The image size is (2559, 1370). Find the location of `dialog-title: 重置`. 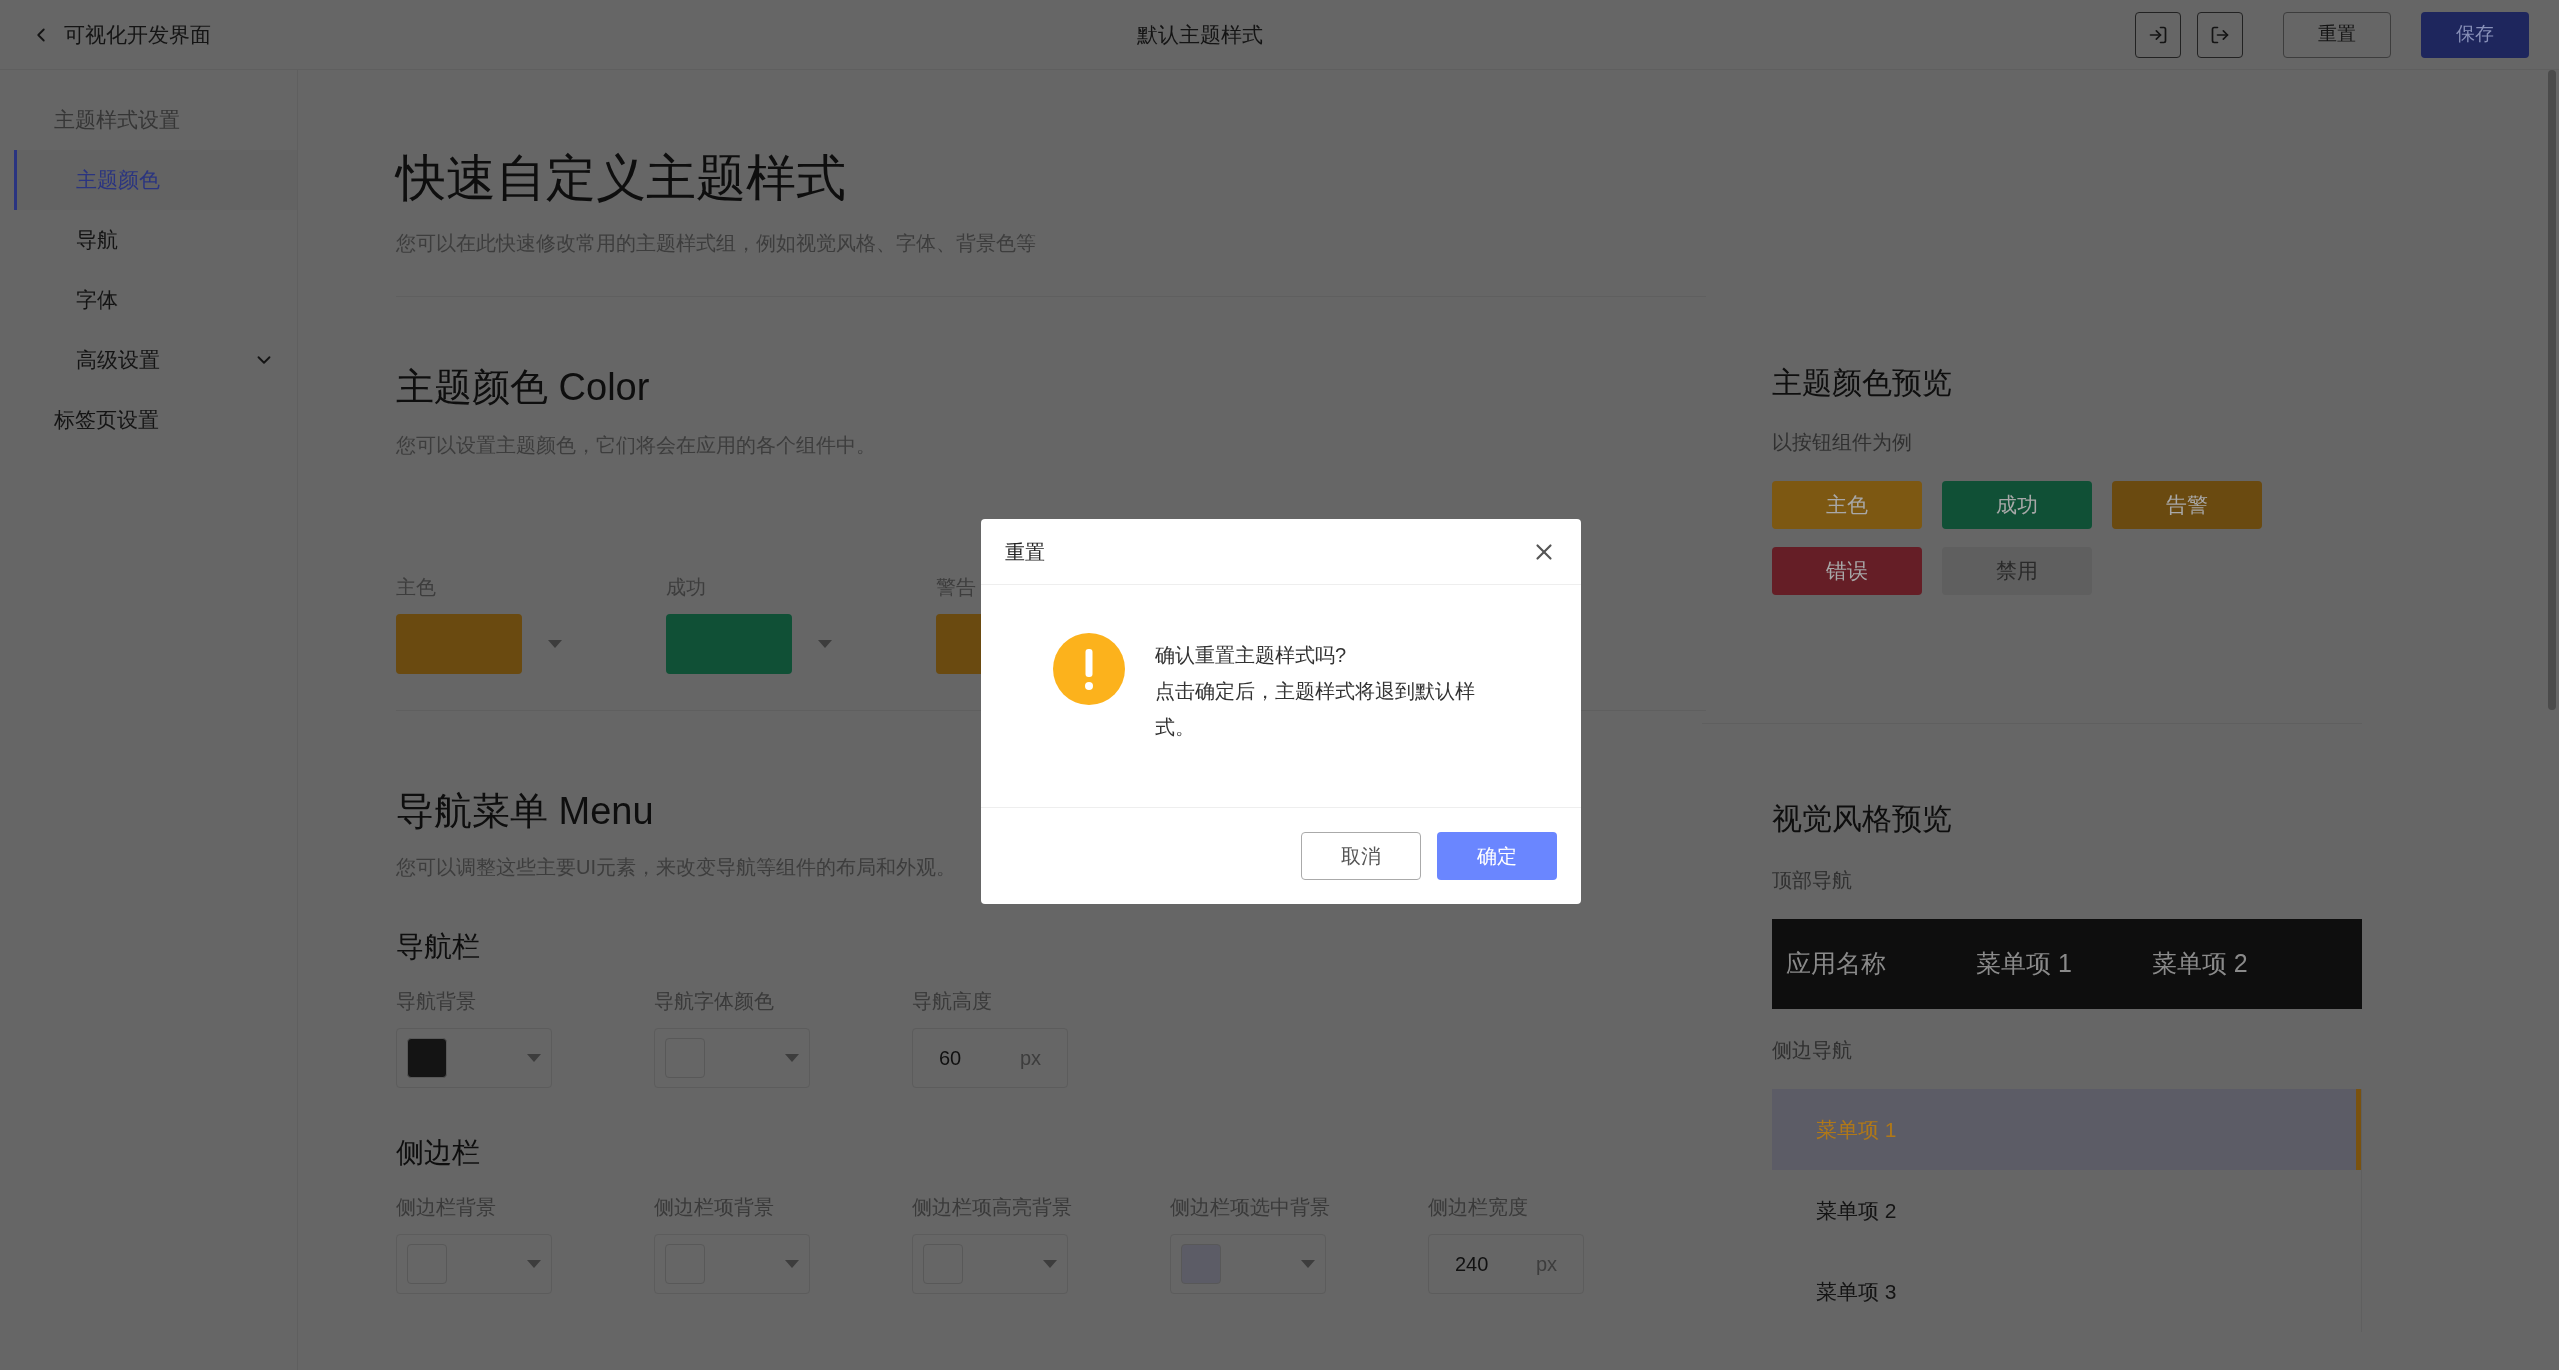

dialog-title: 重置 is located at coordinates (1025, 552).